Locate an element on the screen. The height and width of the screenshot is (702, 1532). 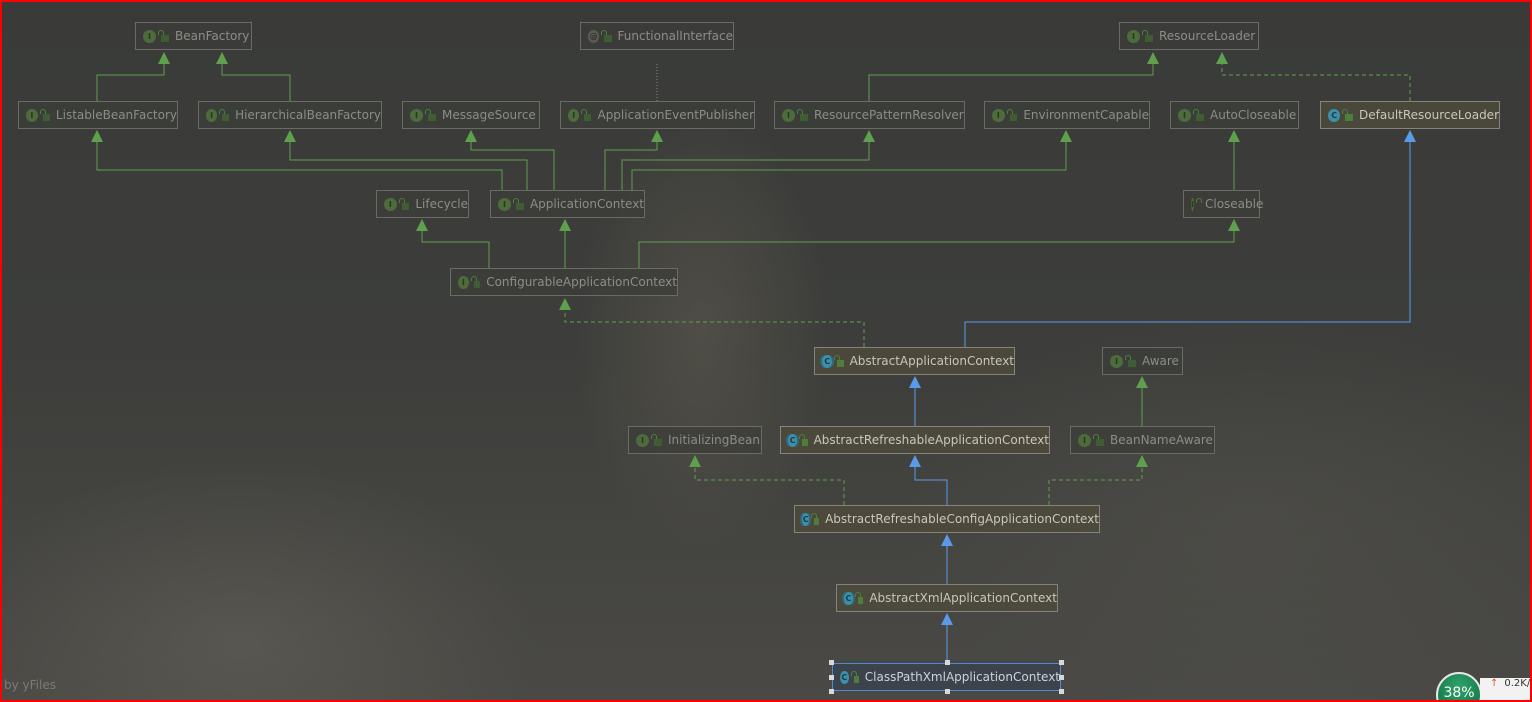
network-speed-panel: ↑ 0.2K/s is located at coordinates (1505, 689).